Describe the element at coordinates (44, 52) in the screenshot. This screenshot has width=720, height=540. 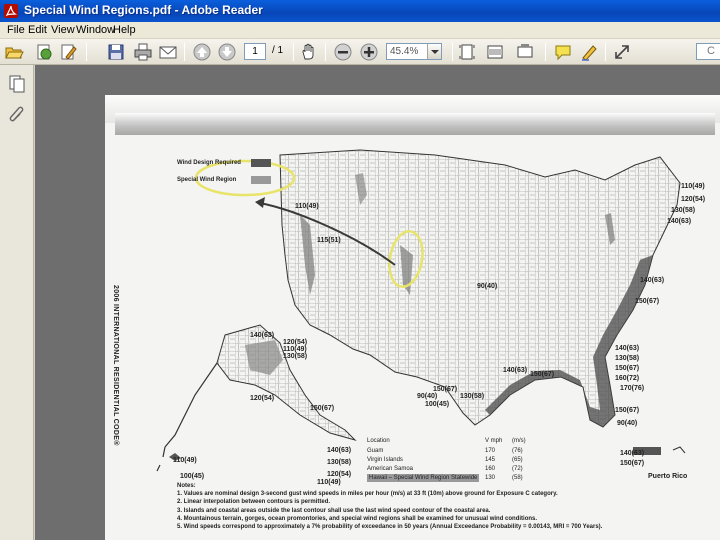
I see `create-pdf-icon` at that location.